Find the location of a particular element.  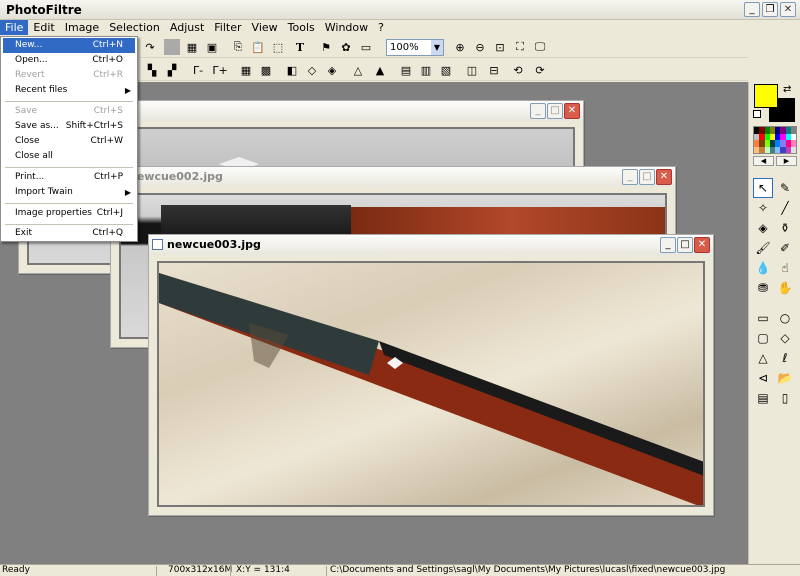

fit-window-icon: ⛶ is located at coordinates (520, 47).